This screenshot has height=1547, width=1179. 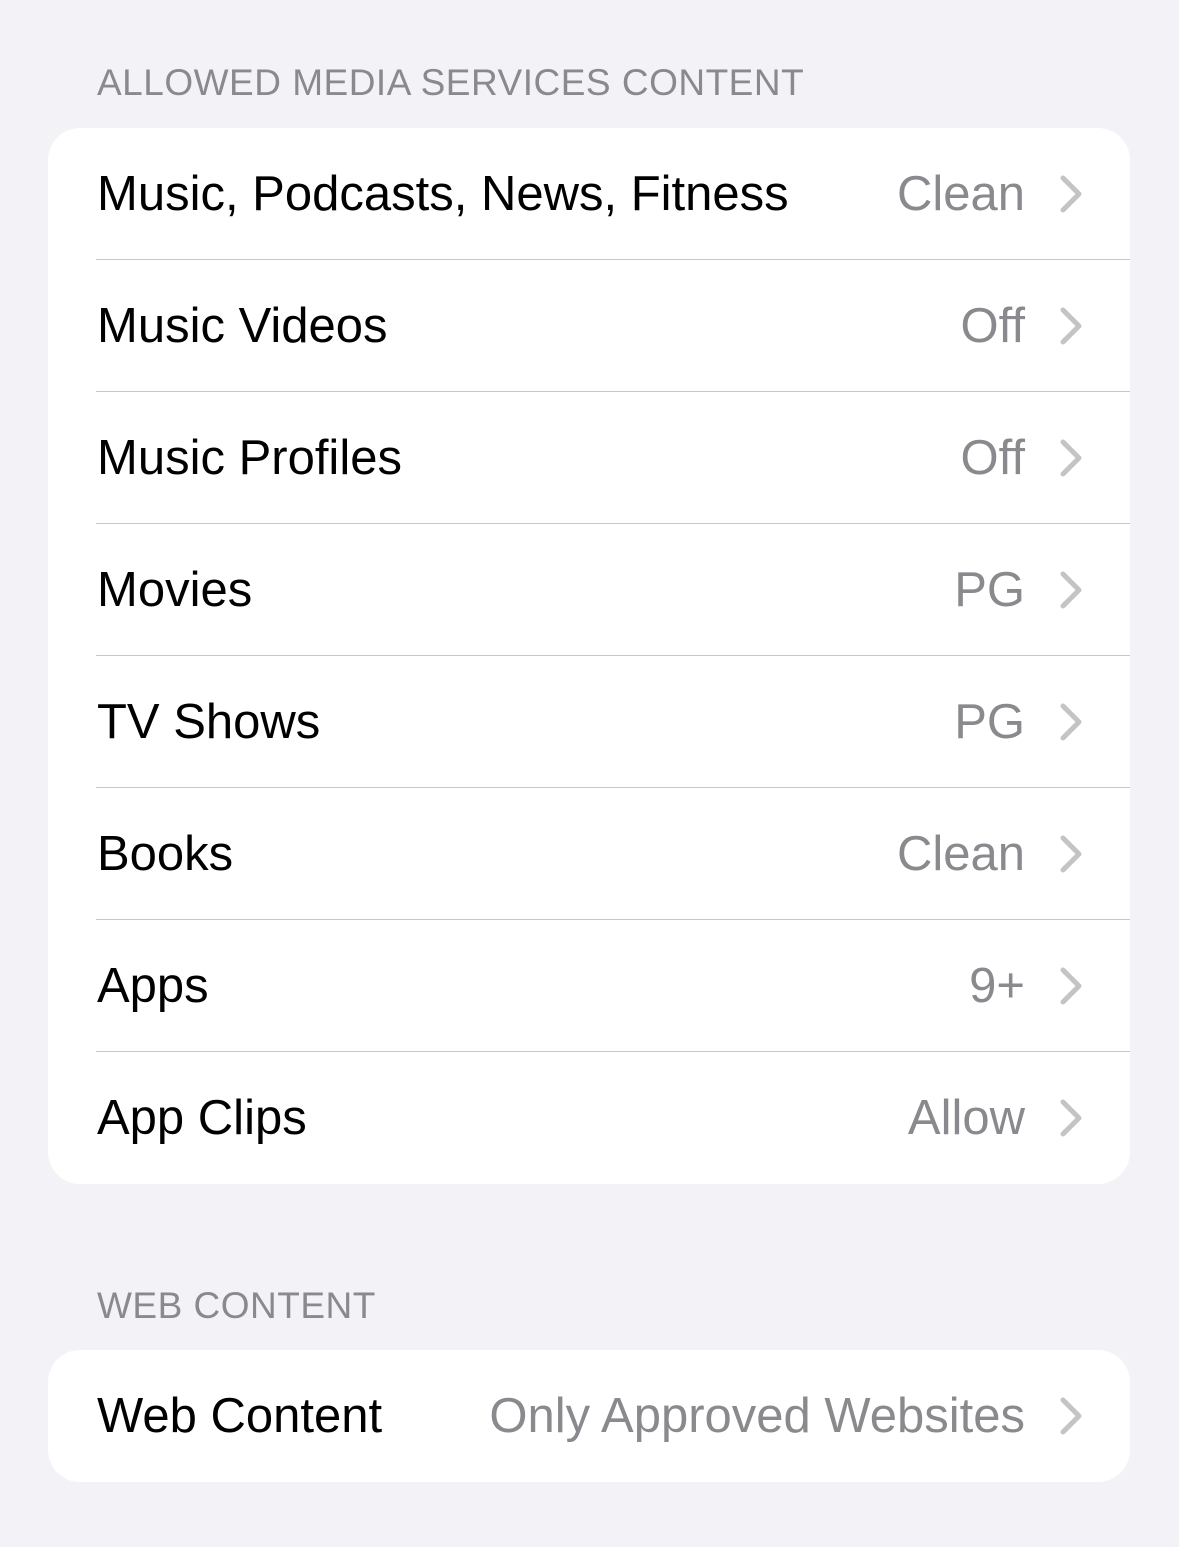 I want to click on row-books: Books Clean, so click(x=589, y=854).